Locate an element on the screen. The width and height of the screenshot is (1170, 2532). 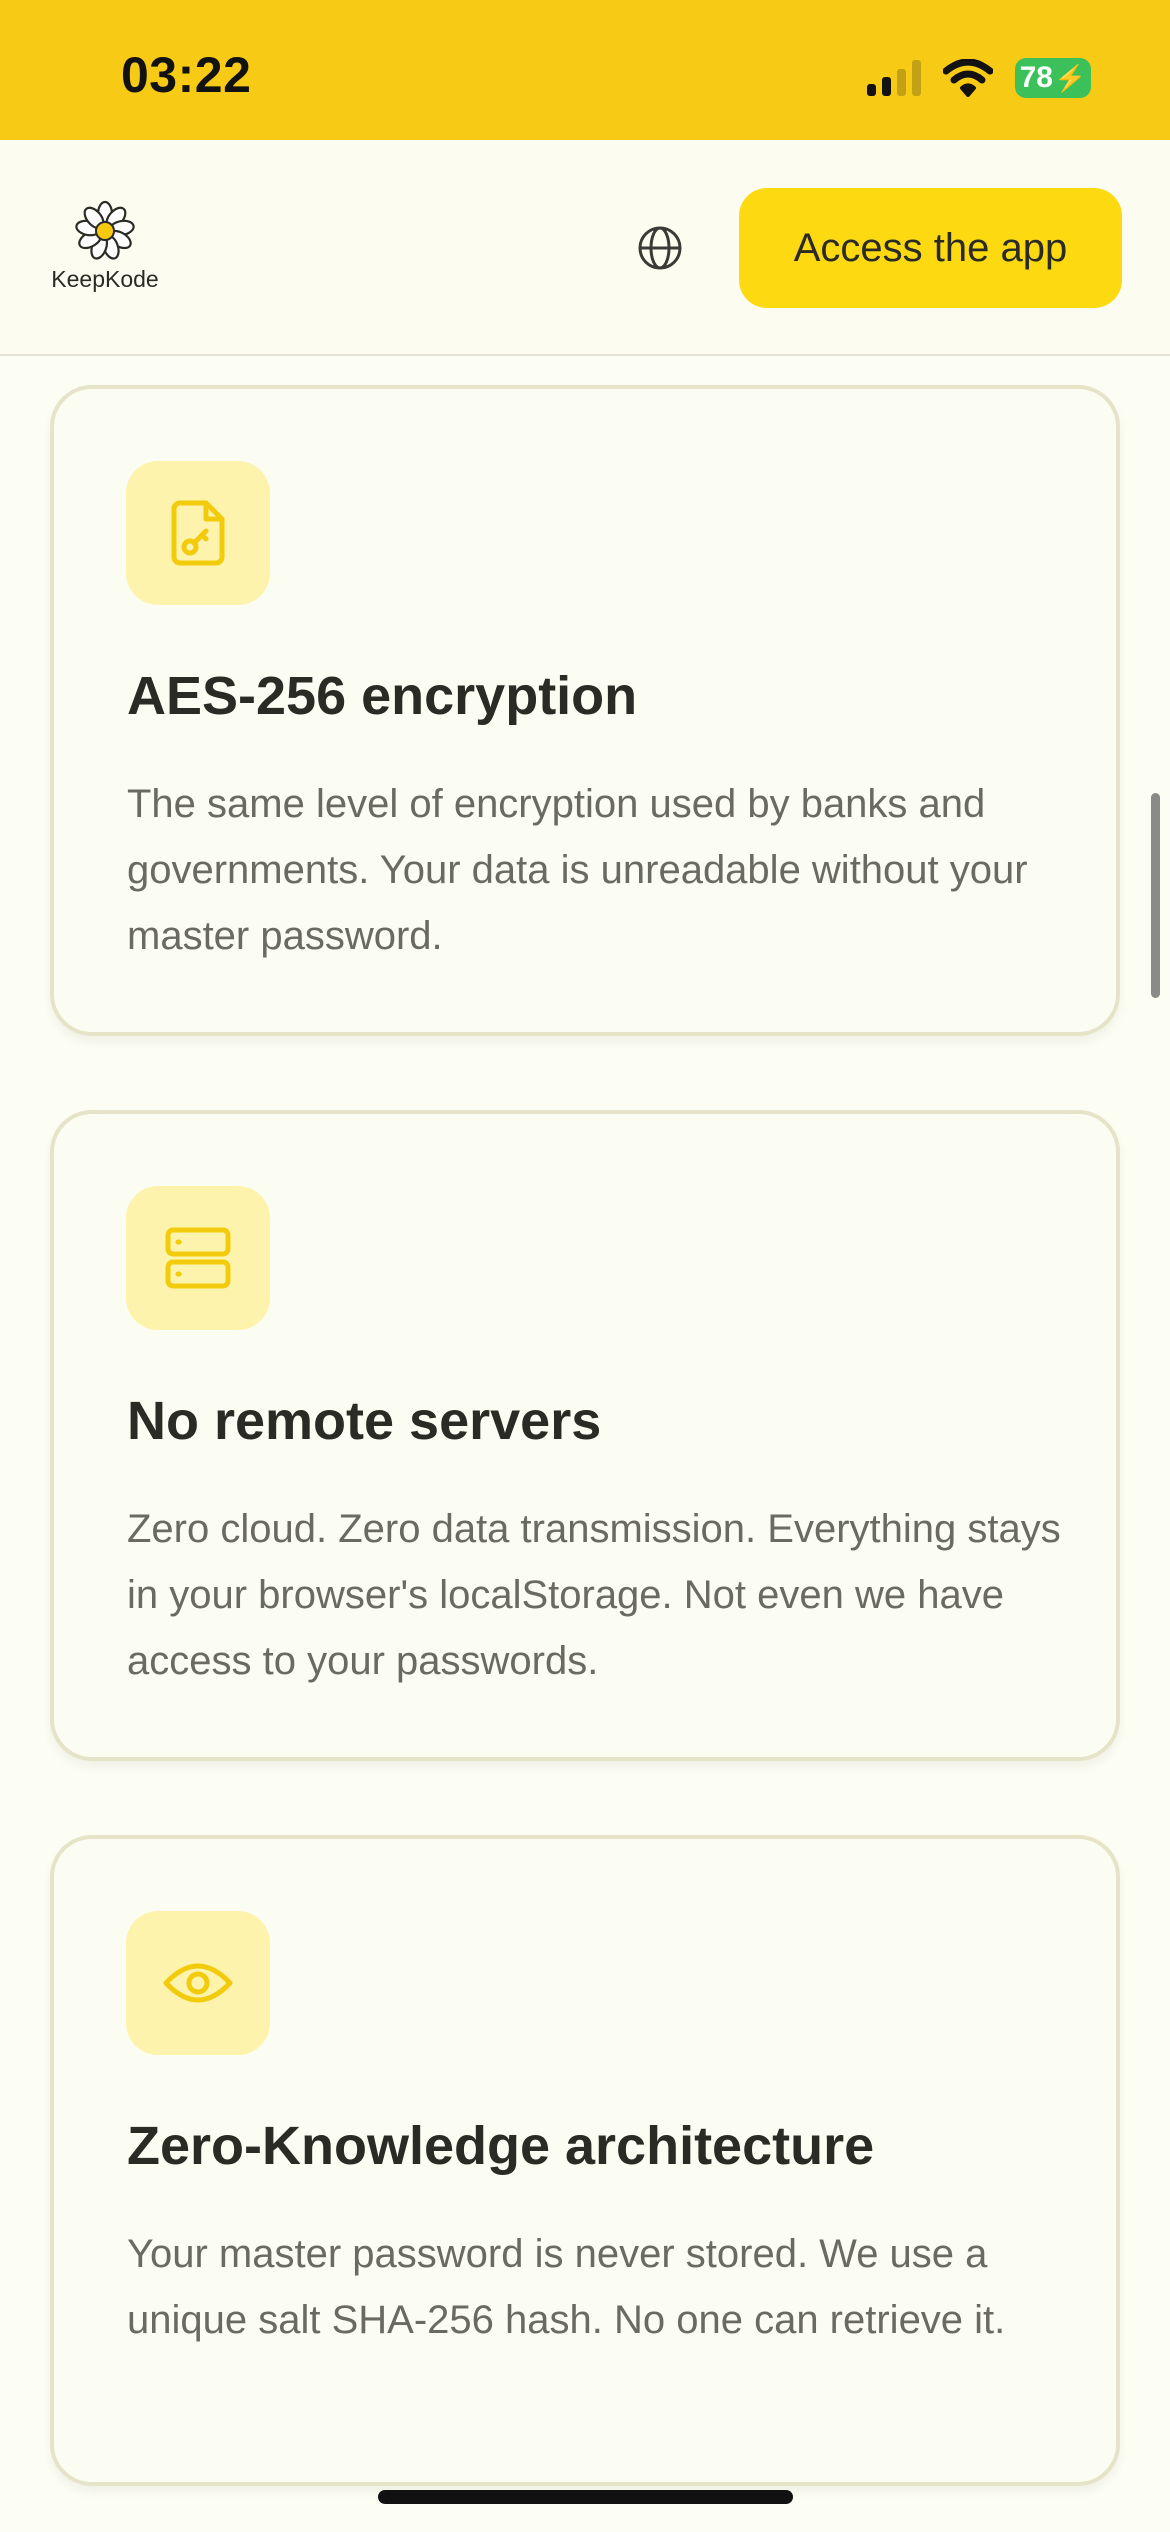
access-app-button: Access the app is located at coordinates (930, 248).